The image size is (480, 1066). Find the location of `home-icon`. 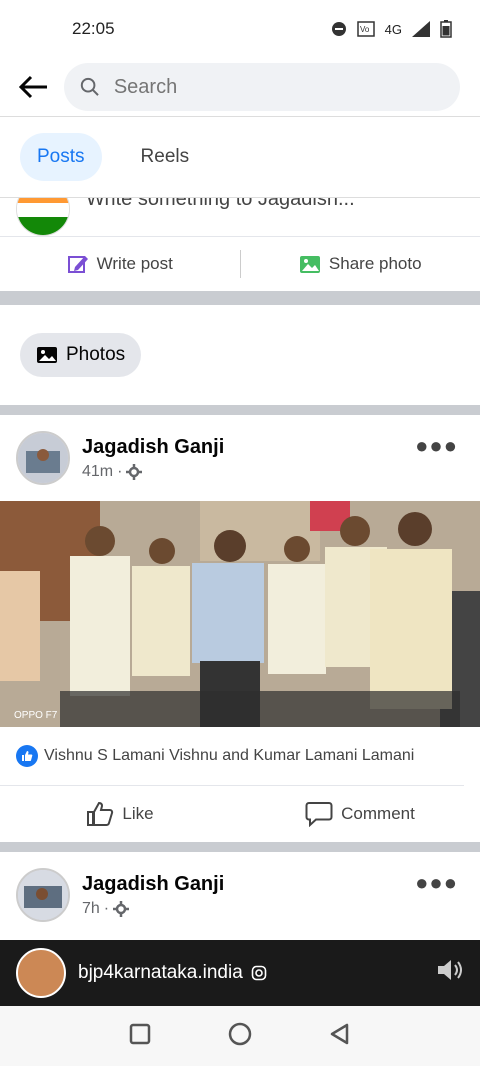

home-icon is located at coordinates (240, 1036).